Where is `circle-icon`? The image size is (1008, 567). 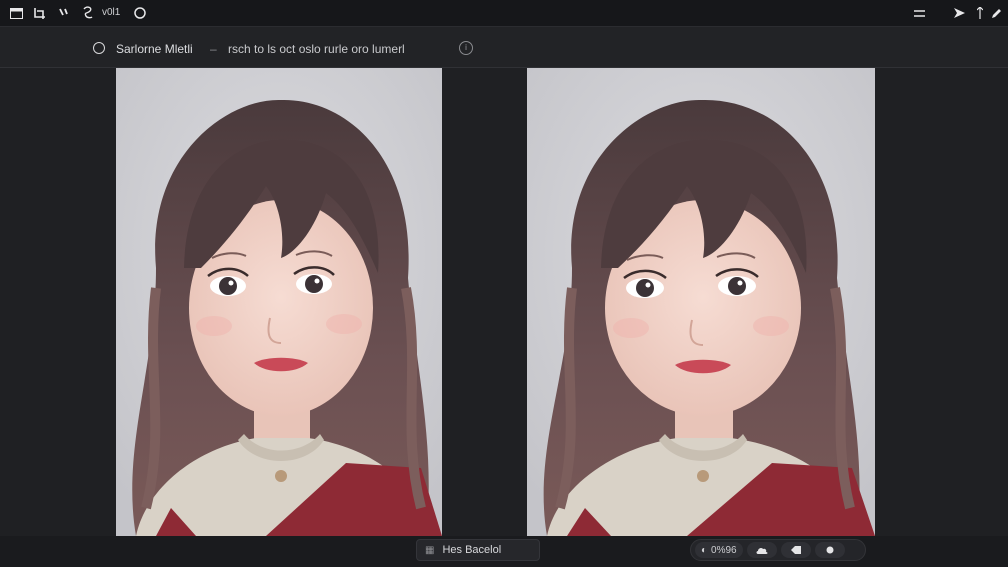 circle-icon is located at coordinates (140, 13).